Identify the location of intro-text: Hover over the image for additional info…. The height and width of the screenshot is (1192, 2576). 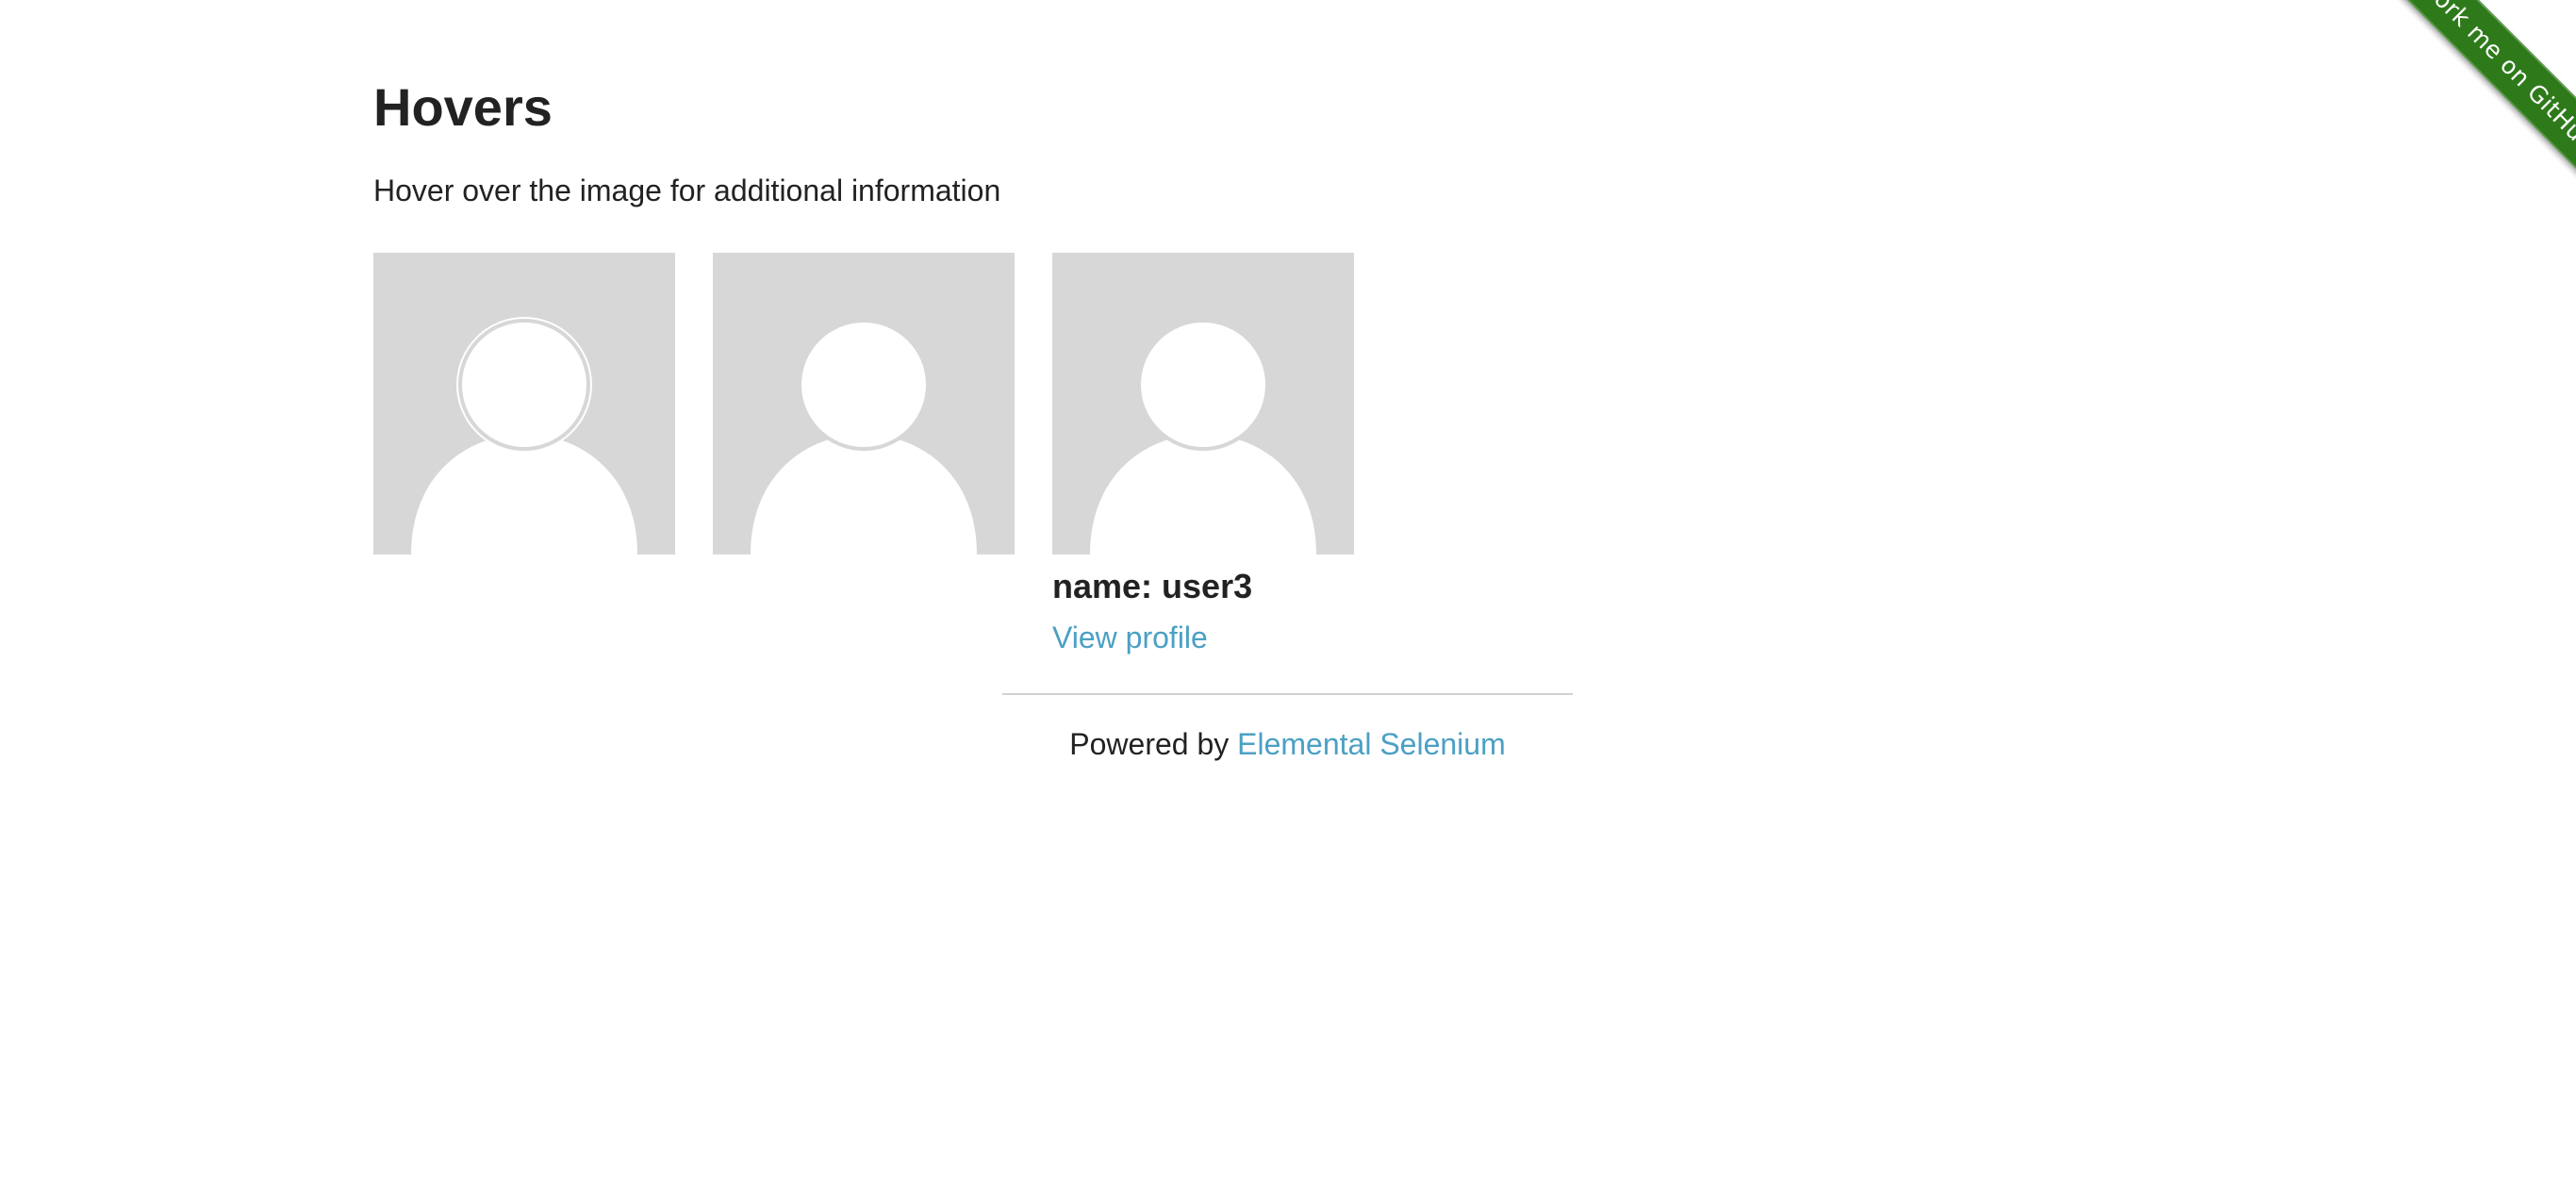
(687, 191).